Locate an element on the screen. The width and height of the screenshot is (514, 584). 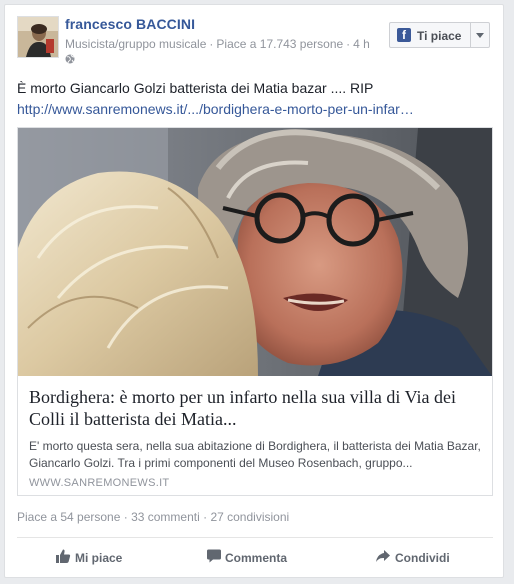
globe-icon is located at coordinates (70, 59).